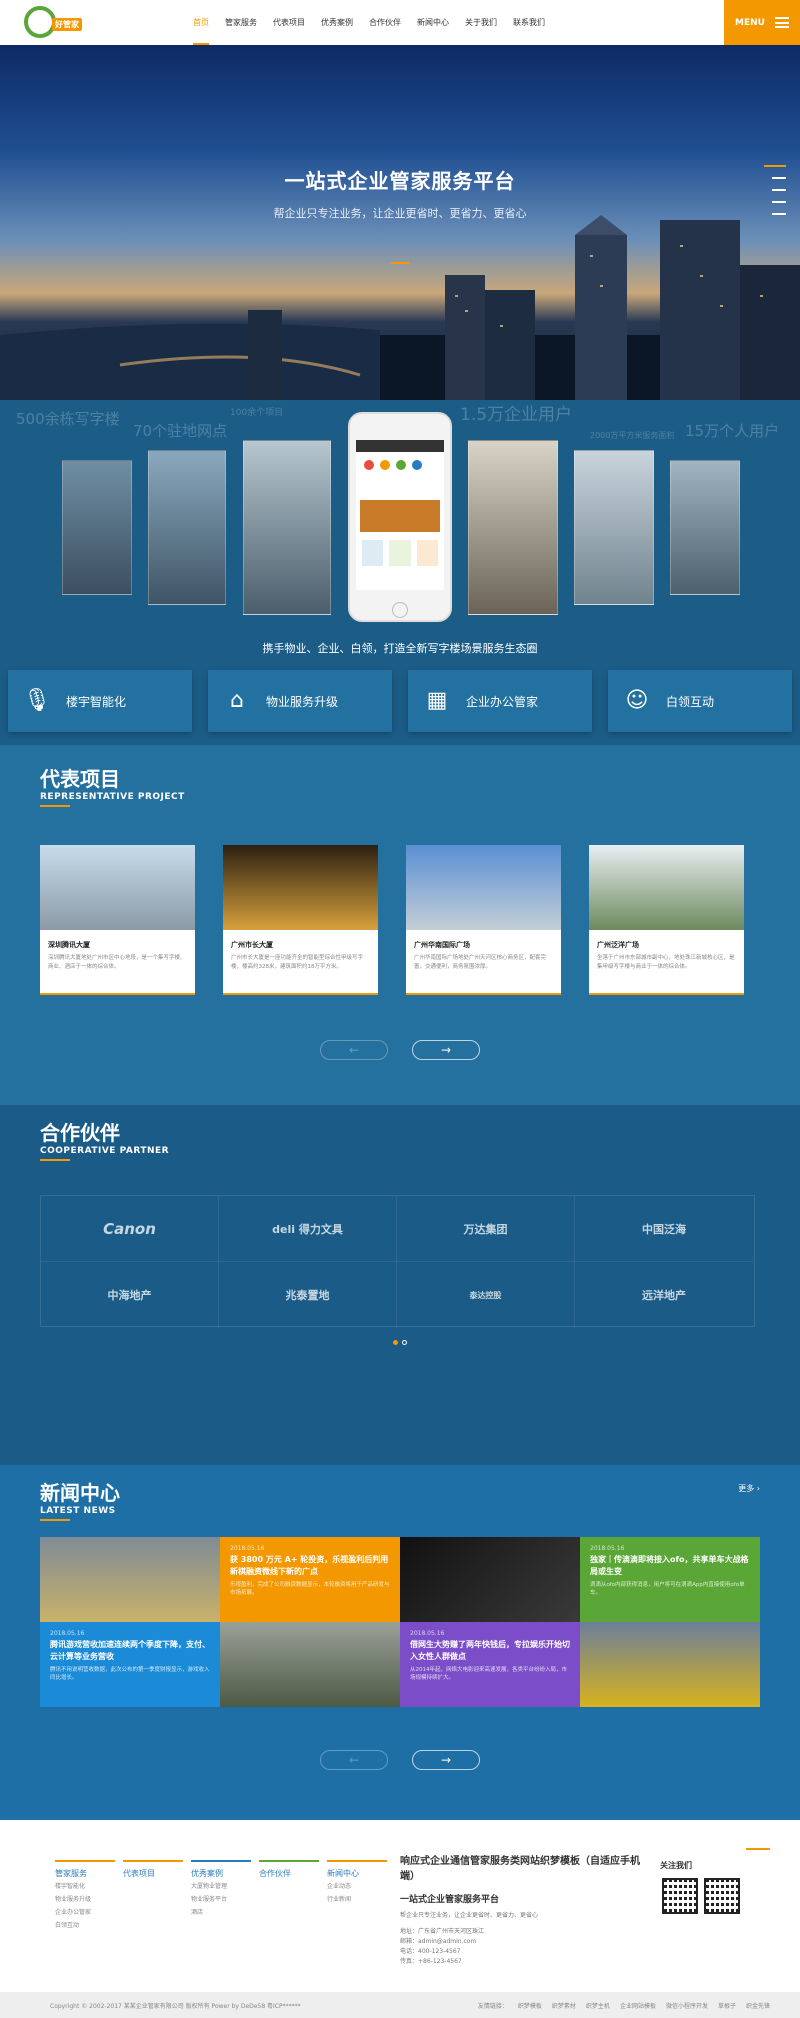 The height and width of the screenshot is (2018, 800). I want to click on partner-logo: 中海地产, so click(130, 1295).